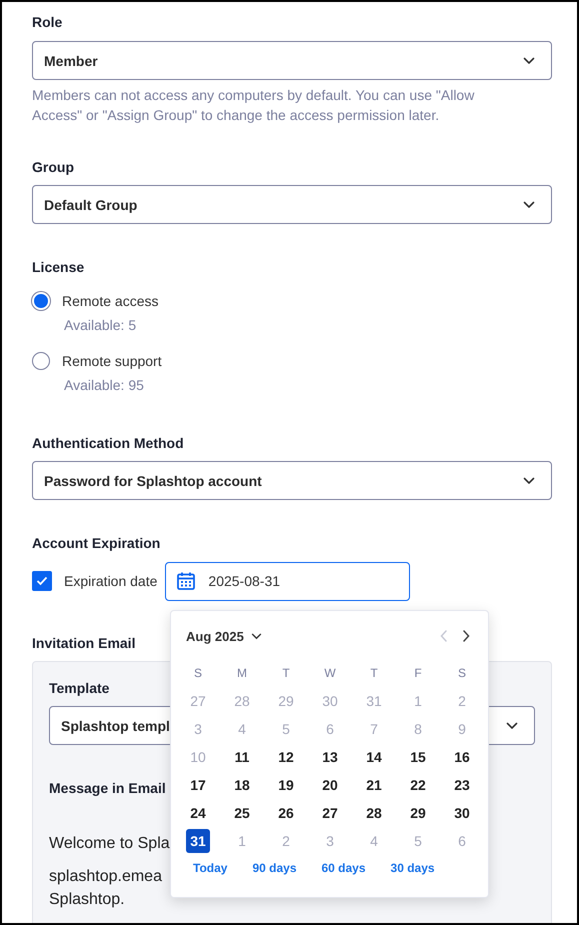 This screenshot has height=925, width=579. Describe the element at coordinates (242, 813) in the screenshot. I see `calendar-day: 25` at that location.